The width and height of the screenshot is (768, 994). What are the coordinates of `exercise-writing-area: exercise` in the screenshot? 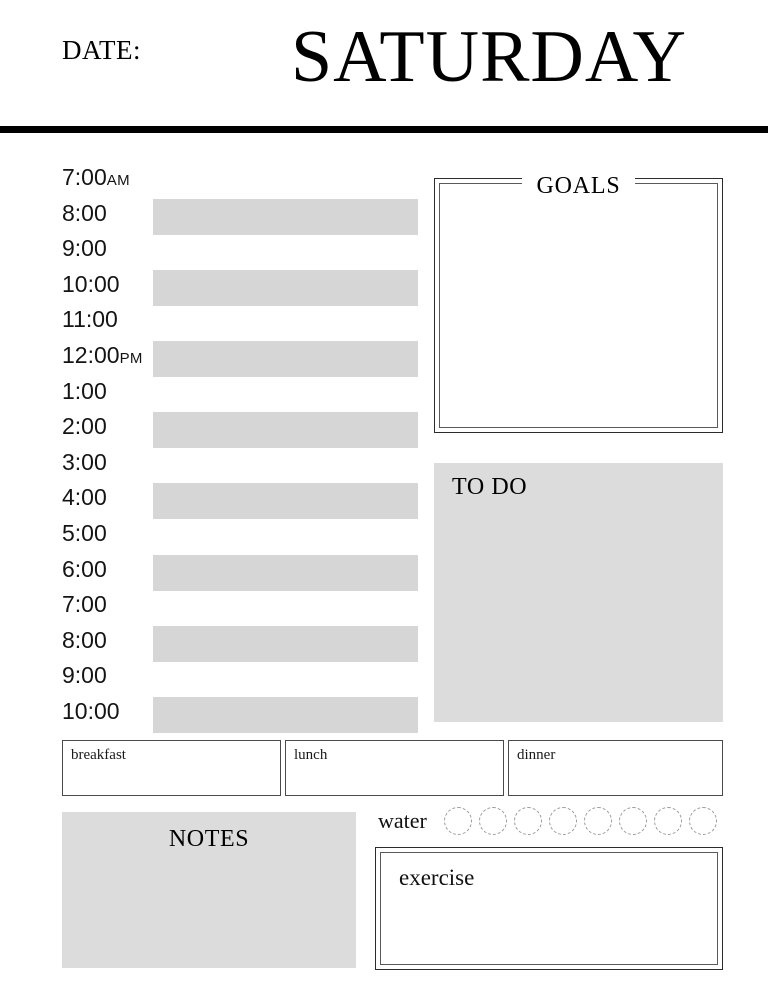 It's located at (549, 908).